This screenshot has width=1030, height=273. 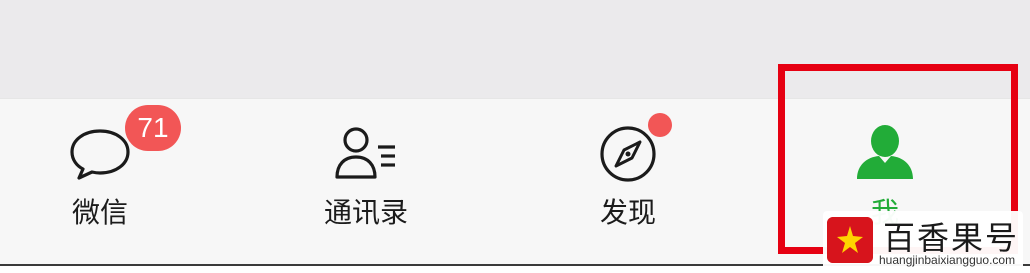 I want to click on chat-bubble-icon, so click(x=100, y=154).